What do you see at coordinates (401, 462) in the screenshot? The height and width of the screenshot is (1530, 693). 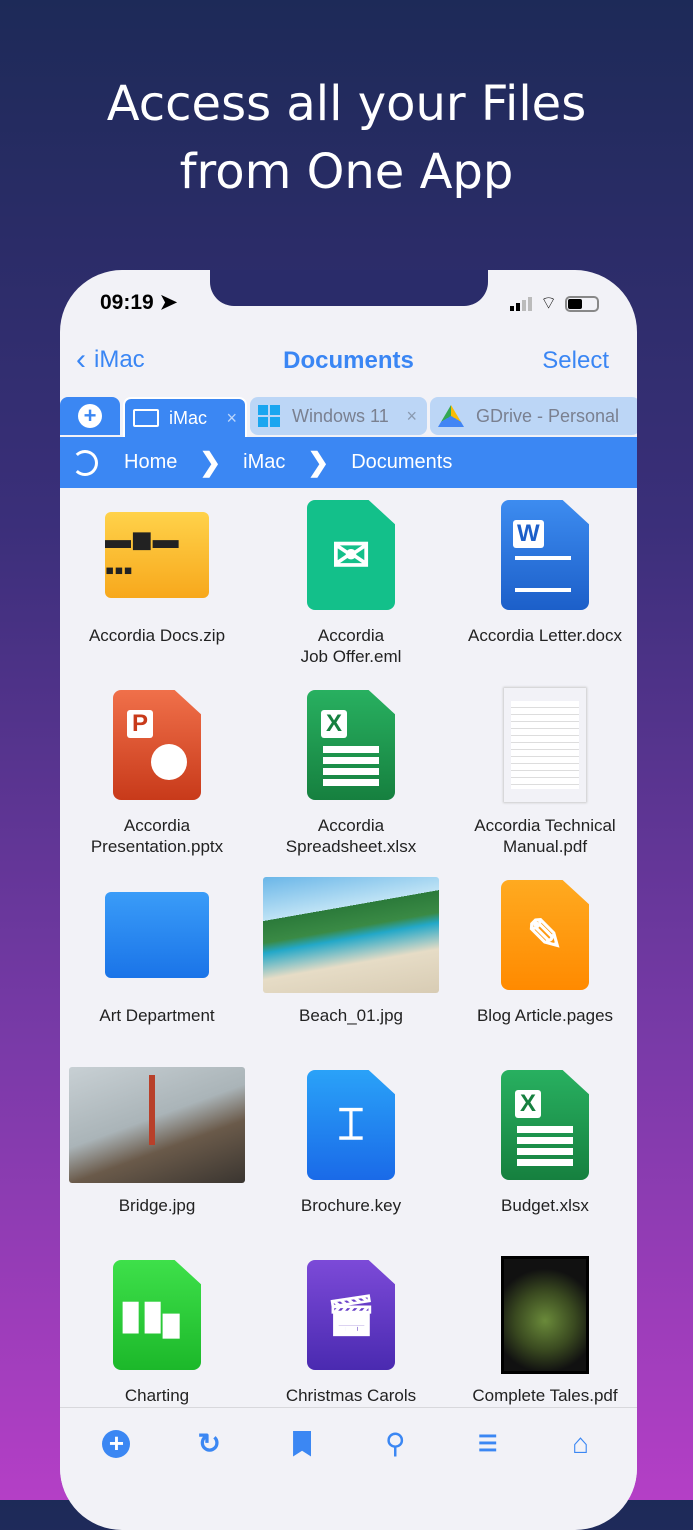 I see `breadcrumb-documents: Documents` at bounding box center [401, 462].